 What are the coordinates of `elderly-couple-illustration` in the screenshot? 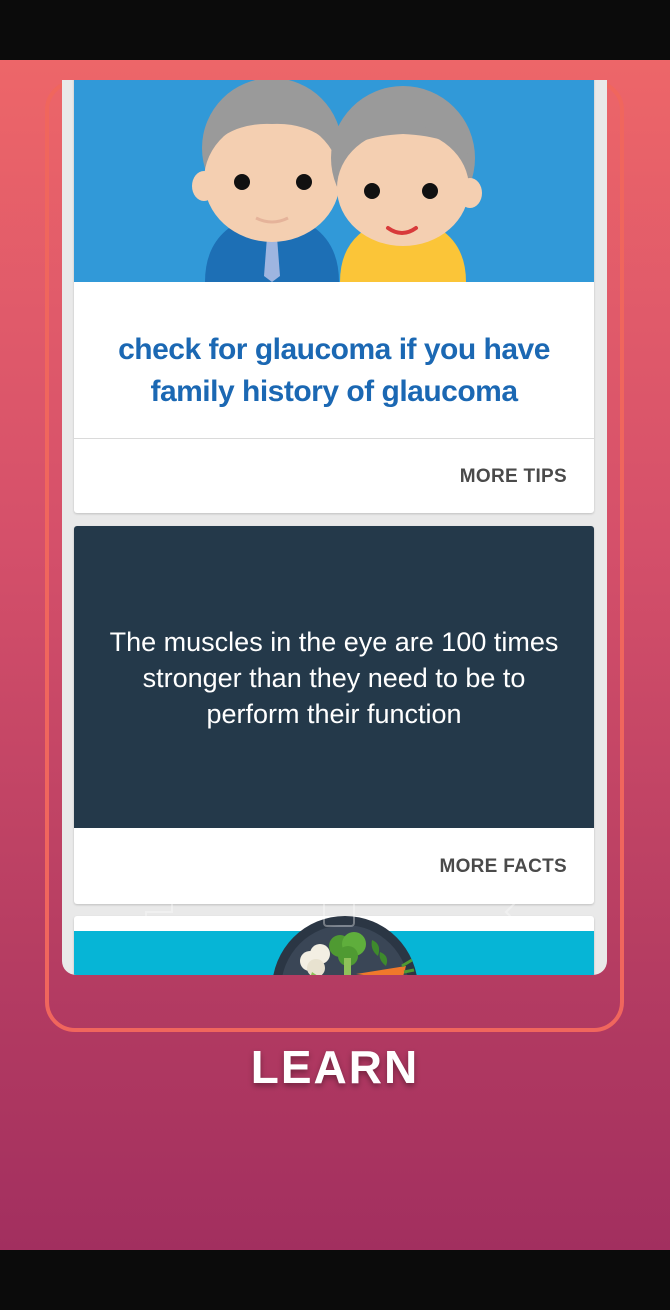 It's located at (334, 181).